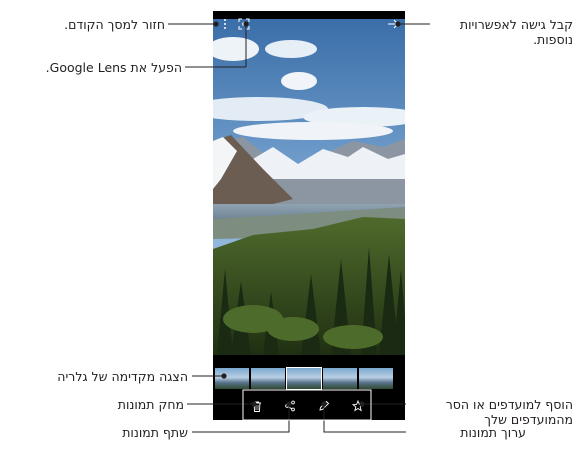 The height and width of the screenshot is (461, 588). What do you see at coordinates (553, 39) in the screenshot?
I see `more-options-callout-line2: נוספות.` at bounding box center [553, 39].